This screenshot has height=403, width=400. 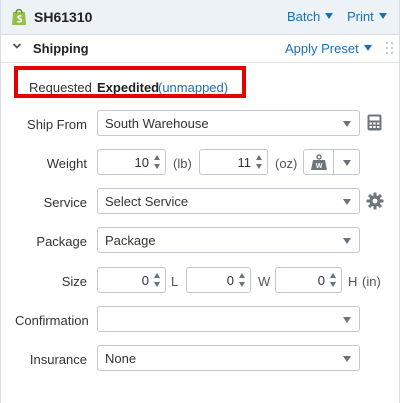 What do you see at coordinates (321, 280) in the screenshot?
I see `size-height-value: 0` at bounding box center [321, 280].